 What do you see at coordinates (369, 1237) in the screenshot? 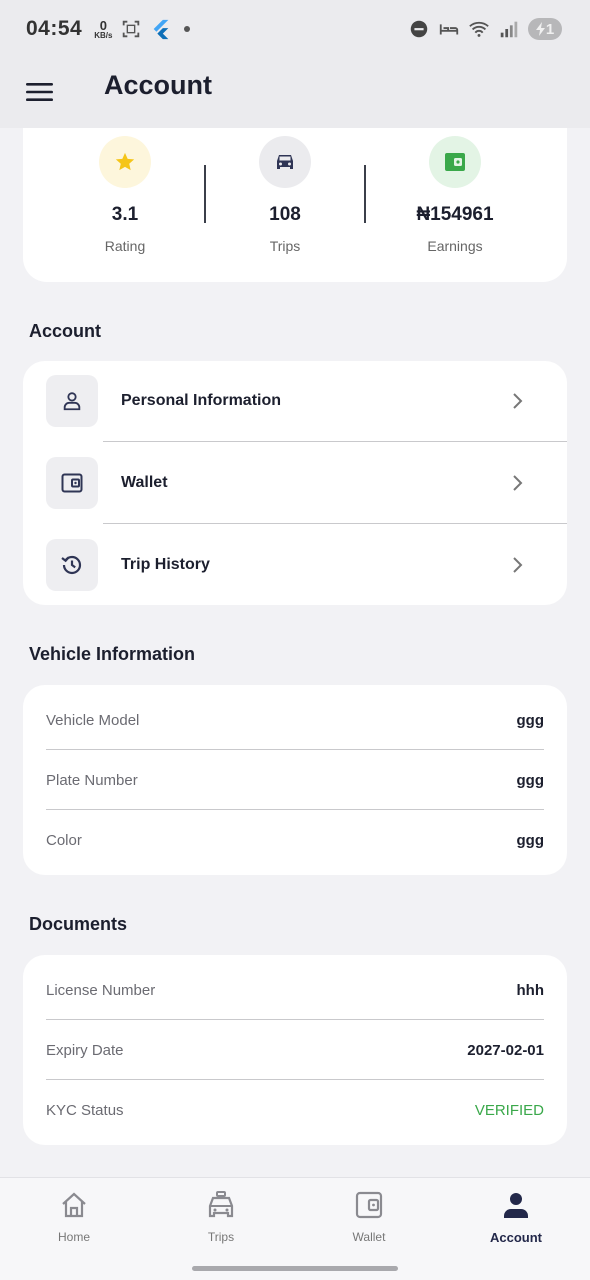
I see `nav-label: Wallet` at bounding box center [369, 1237].